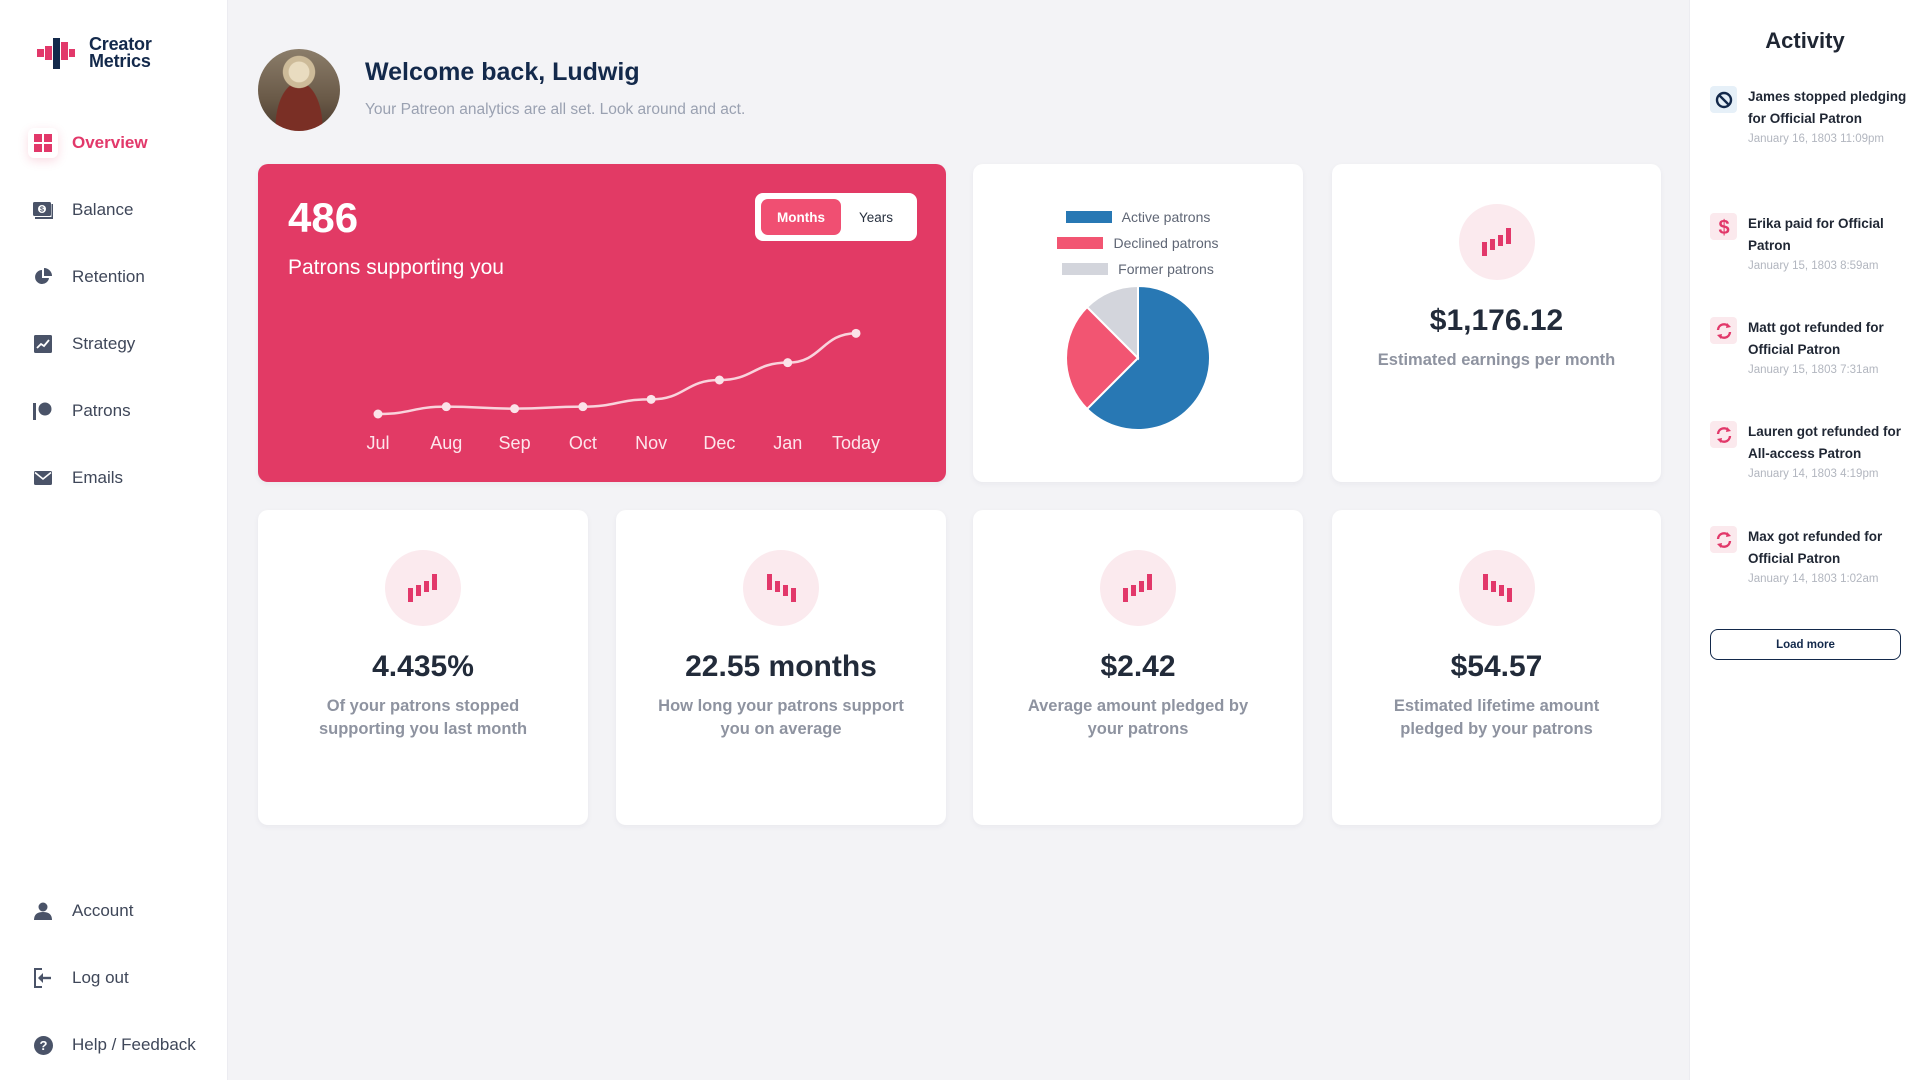  Describe the element at coordinates (104, 343) in the screenshot. I see `sidebar-item-label: Strategy` at that location.